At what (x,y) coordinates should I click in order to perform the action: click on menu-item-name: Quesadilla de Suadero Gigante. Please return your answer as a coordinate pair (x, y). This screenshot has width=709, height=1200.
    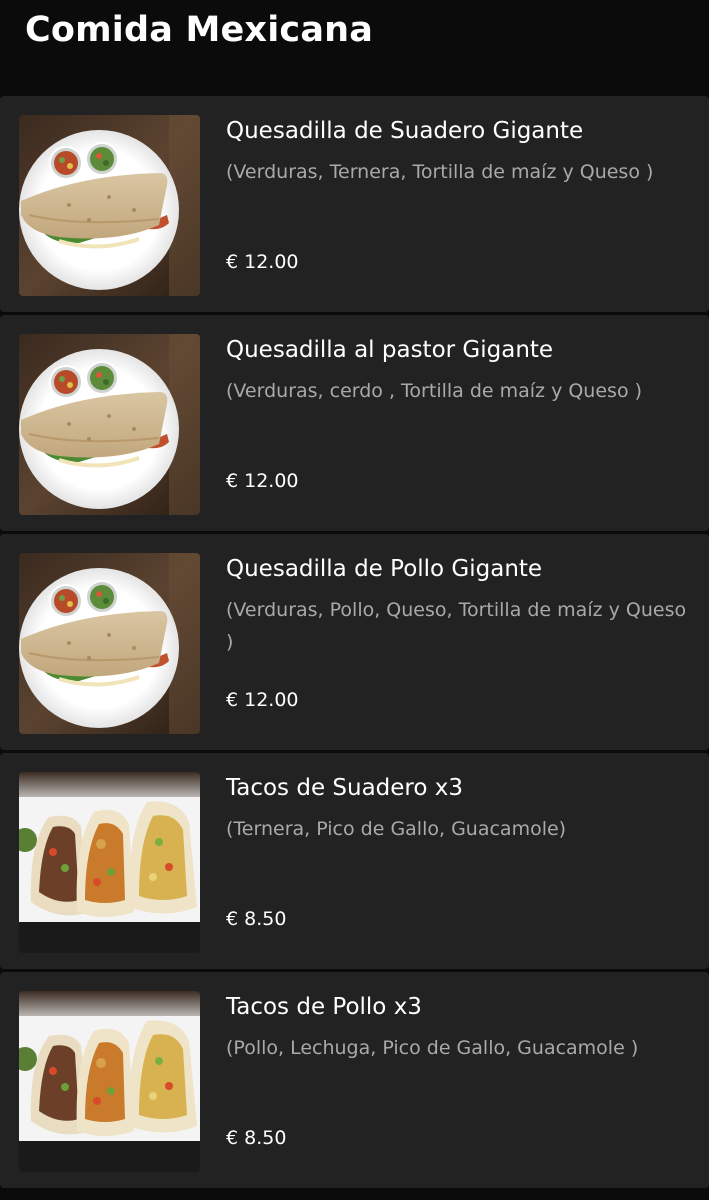
    Looking at the image, I should click on (405, 131).